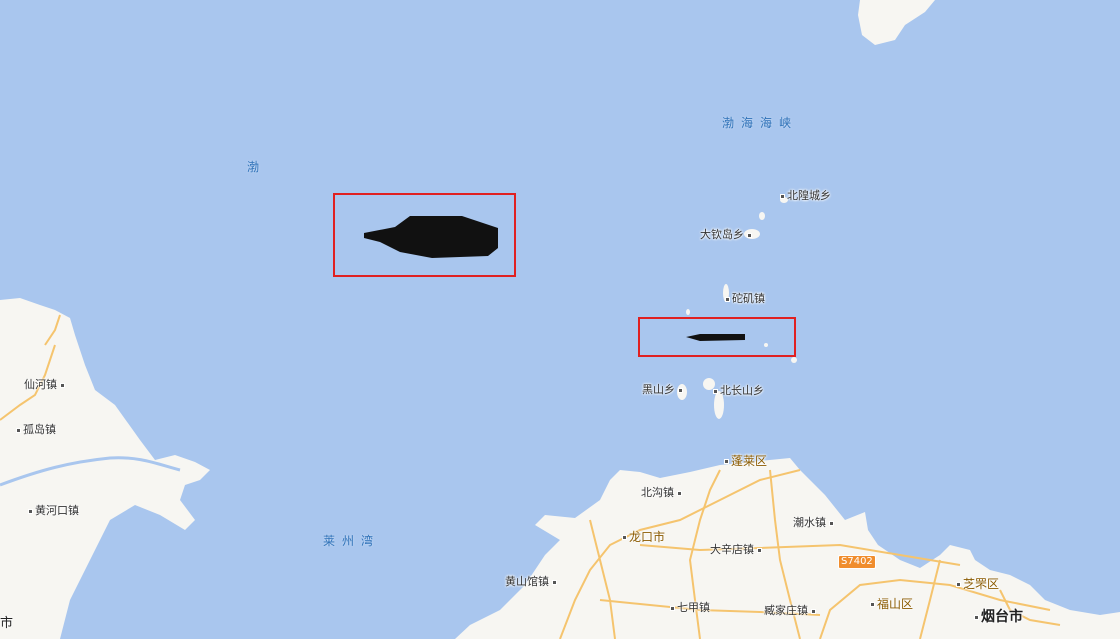 This screenshot has width=1120, height=639. I want to click on label-tuoji: 砣矶镇, so click(745, 298).